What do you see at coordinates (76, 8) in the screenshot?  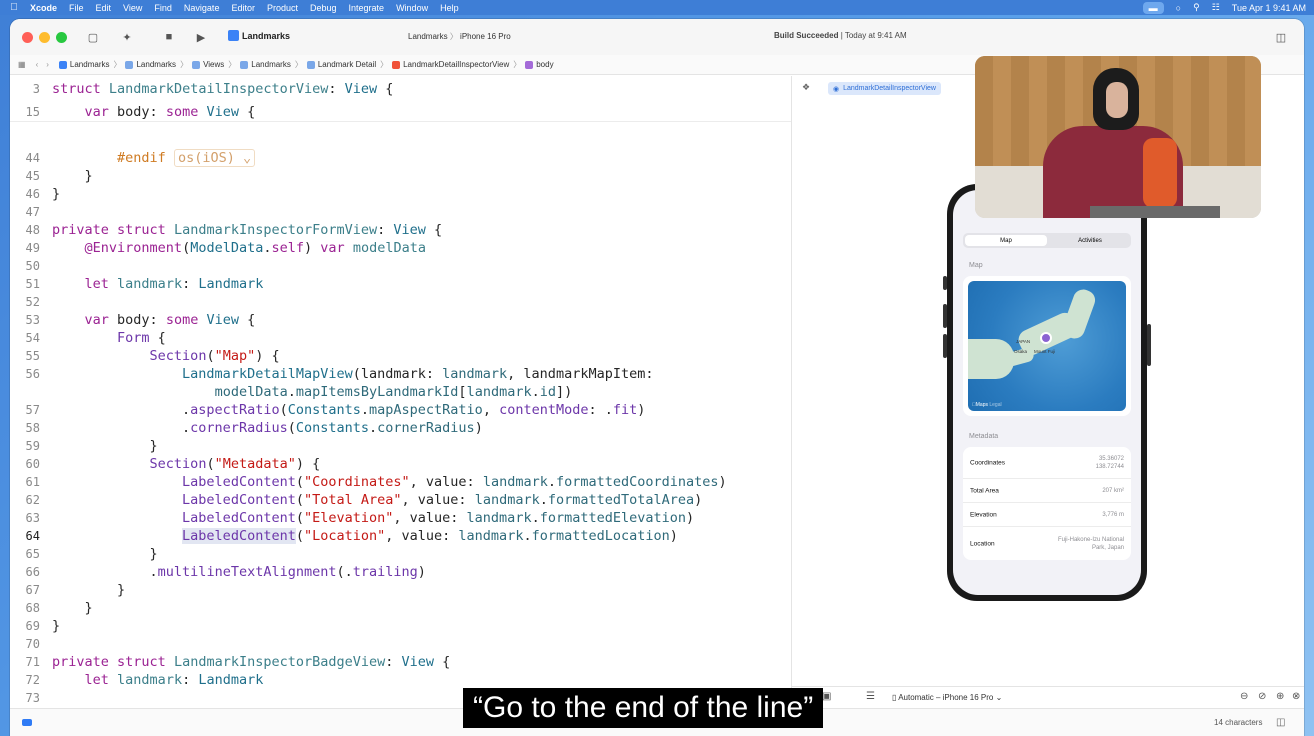 I see `menu-file: File` at bounding box center [76, 8].